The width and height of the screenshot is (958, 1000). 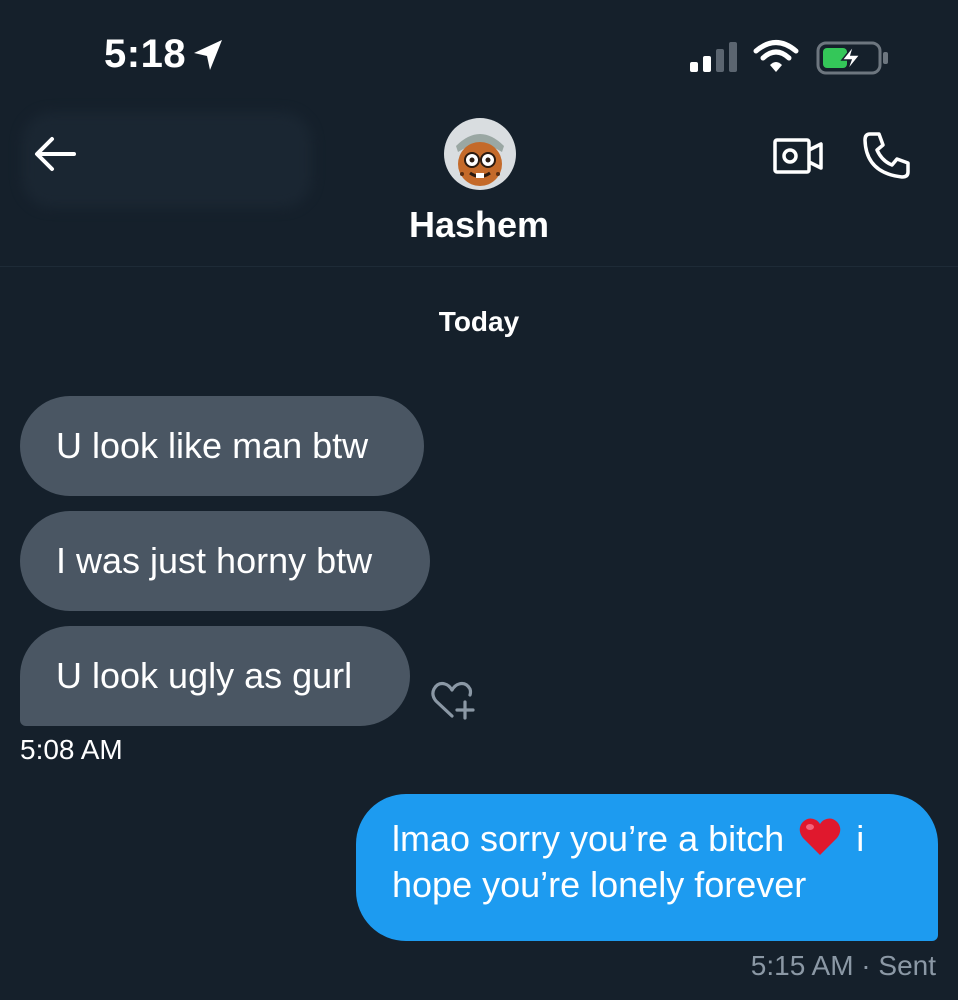 What do you see at coordinates (208, 55) in the screenshot?
I see `location-arrow-icon` at bounding box center [208, 55].